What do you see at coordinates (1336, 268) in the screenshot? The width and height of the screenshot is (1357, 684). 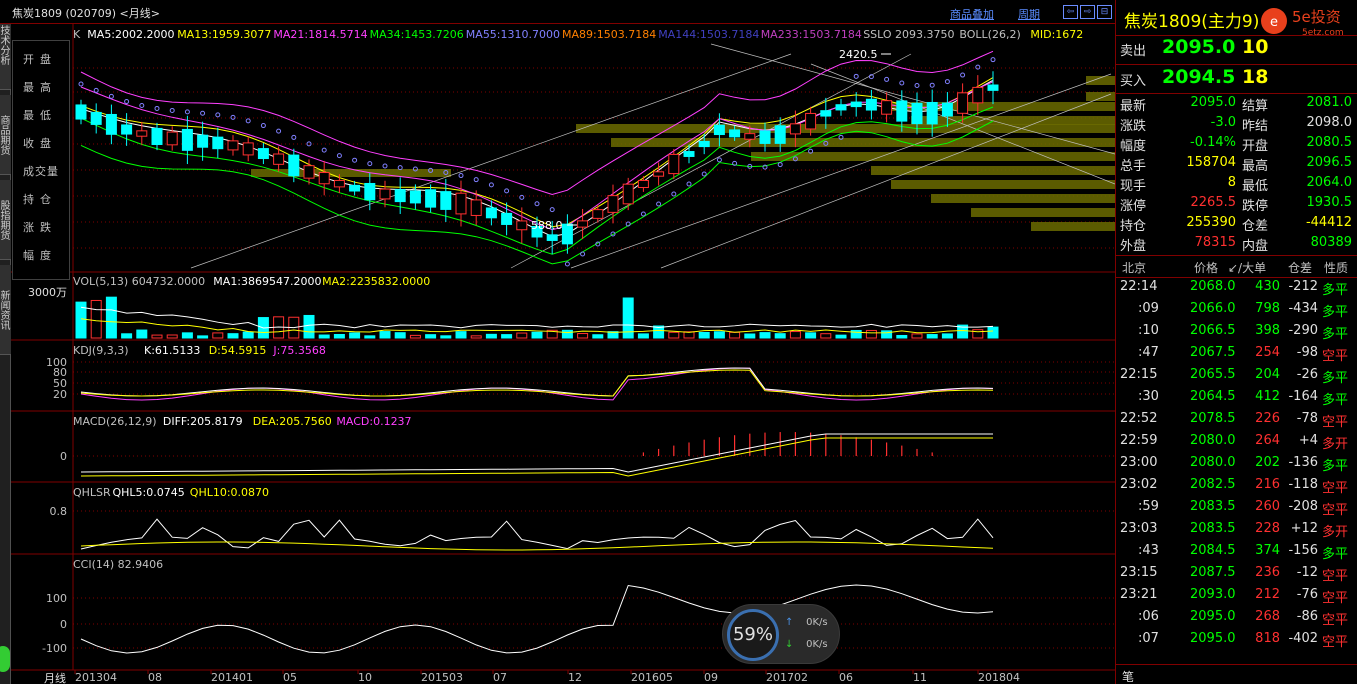 I see `tick-header-cell: 性质` at bounding box center [1336, 268].